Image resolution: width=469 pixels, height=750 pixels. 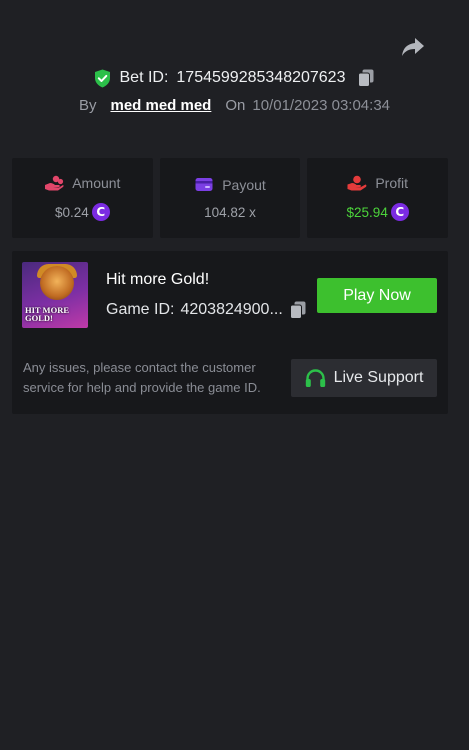 I want to click on stat-payout: Payout 104.82 x, so click(x=230, y=198).